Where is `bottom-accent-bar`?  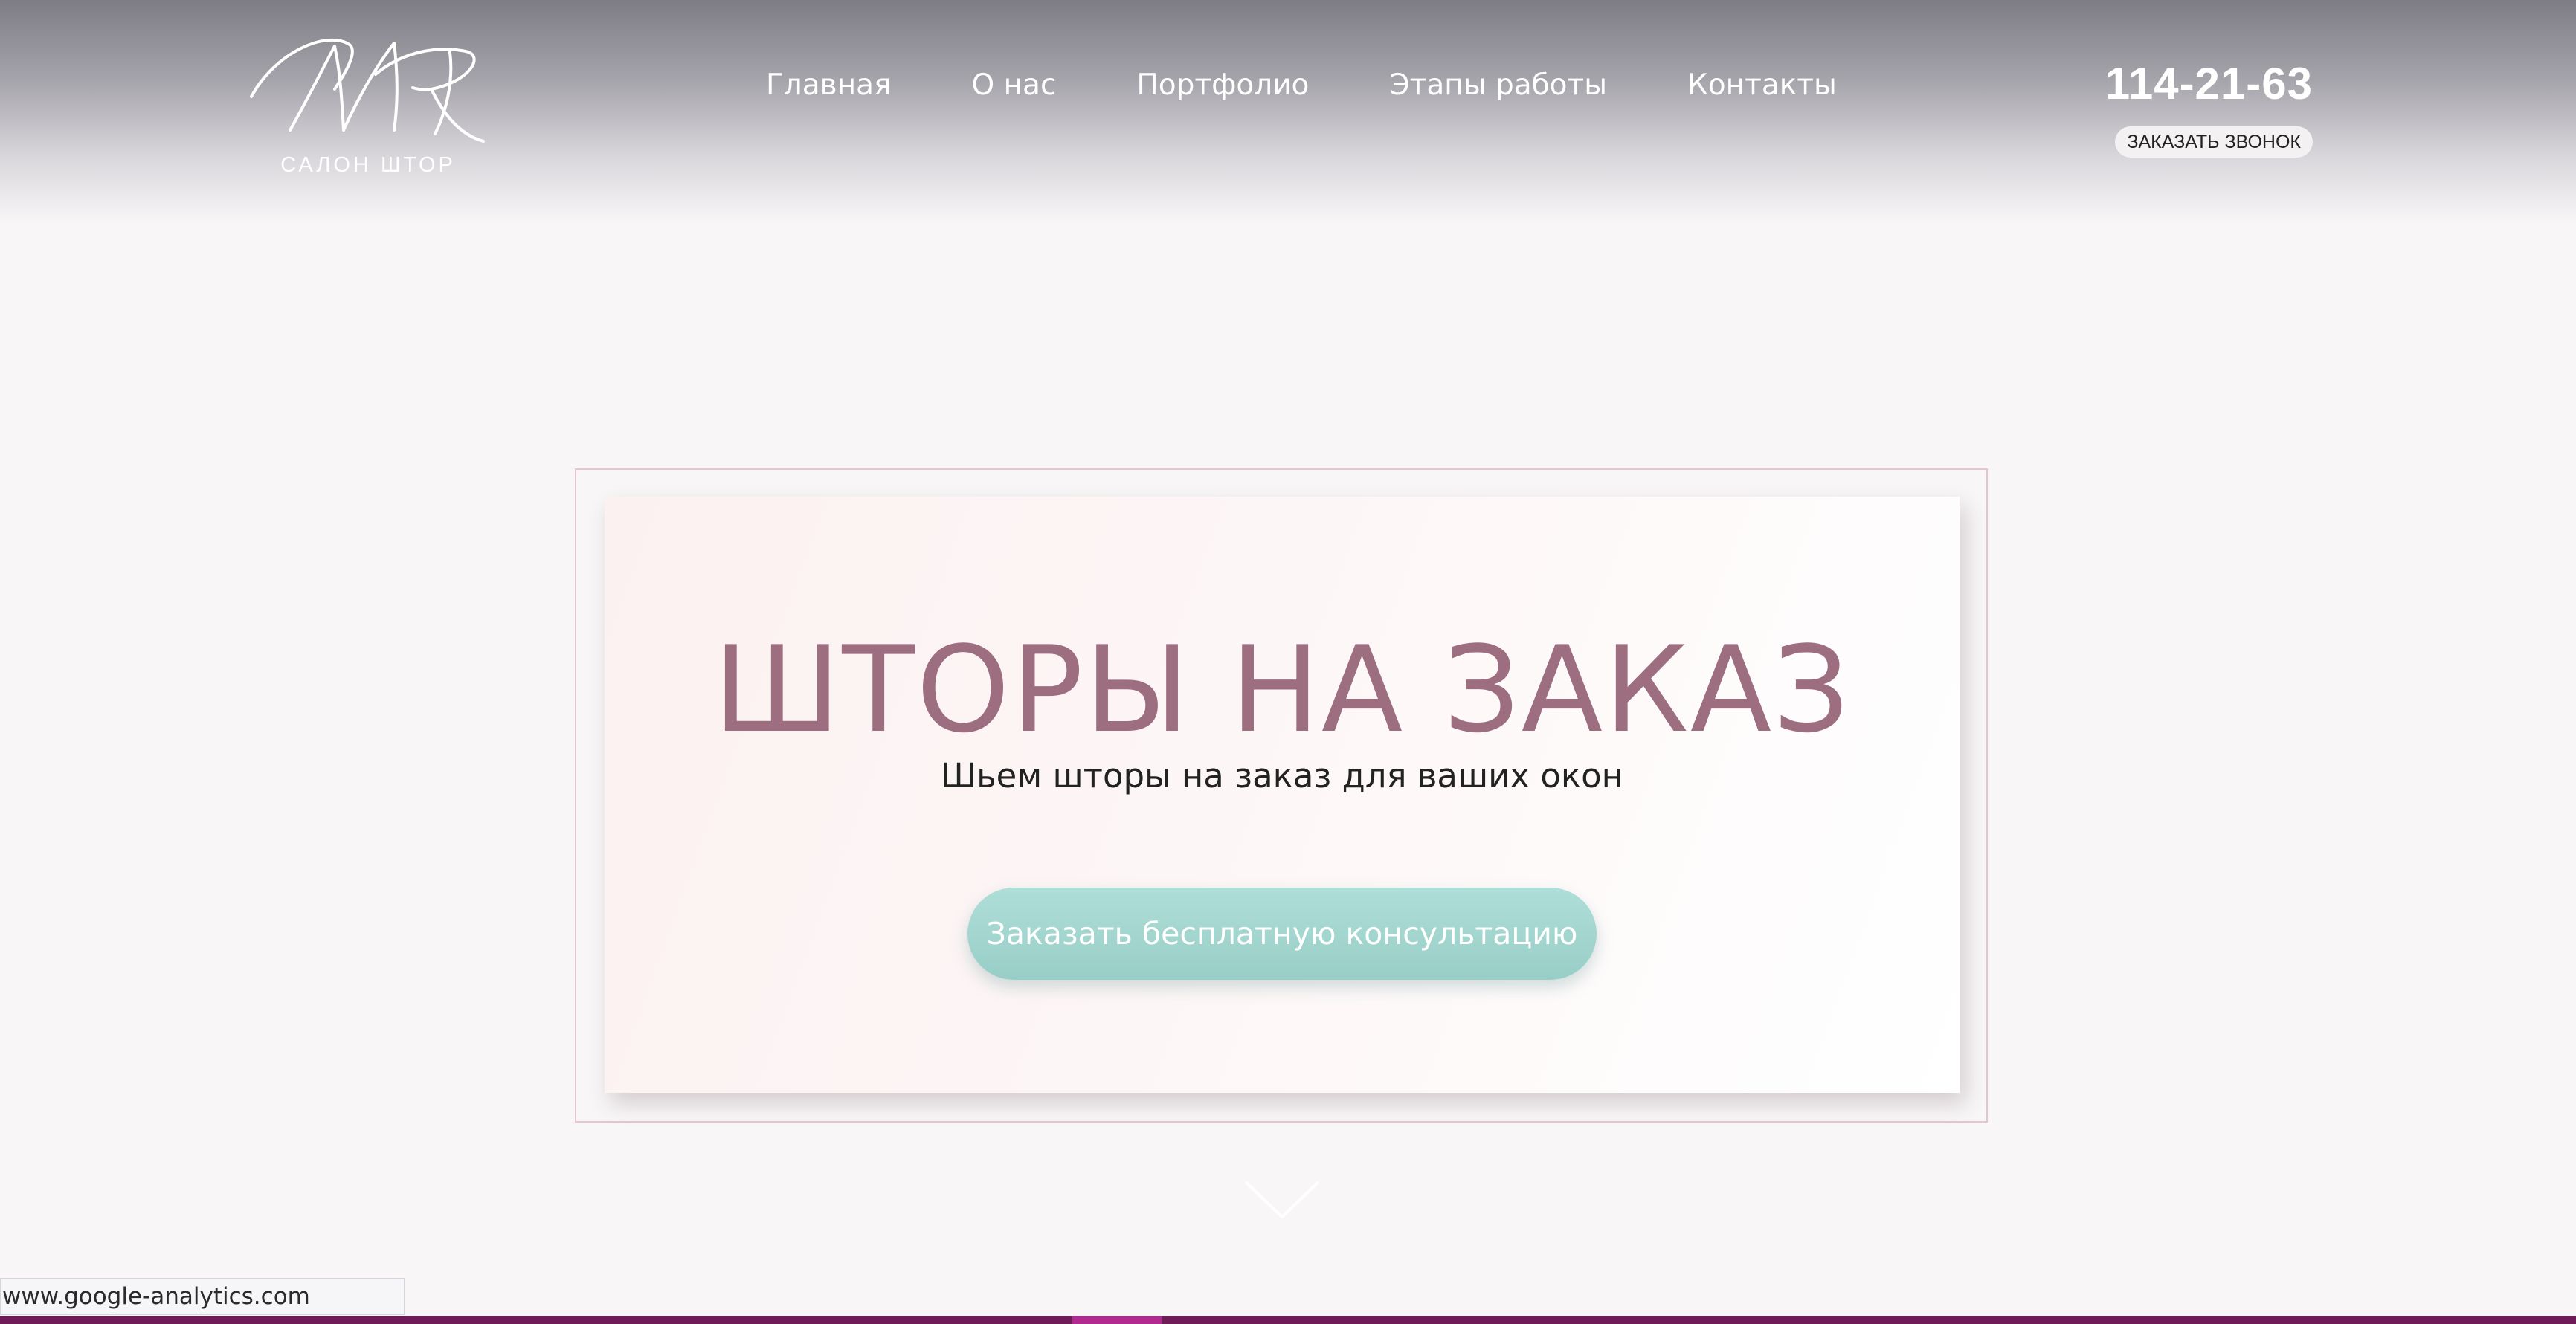
bottom-accent-bar is located at coordinates (1288, 1320).